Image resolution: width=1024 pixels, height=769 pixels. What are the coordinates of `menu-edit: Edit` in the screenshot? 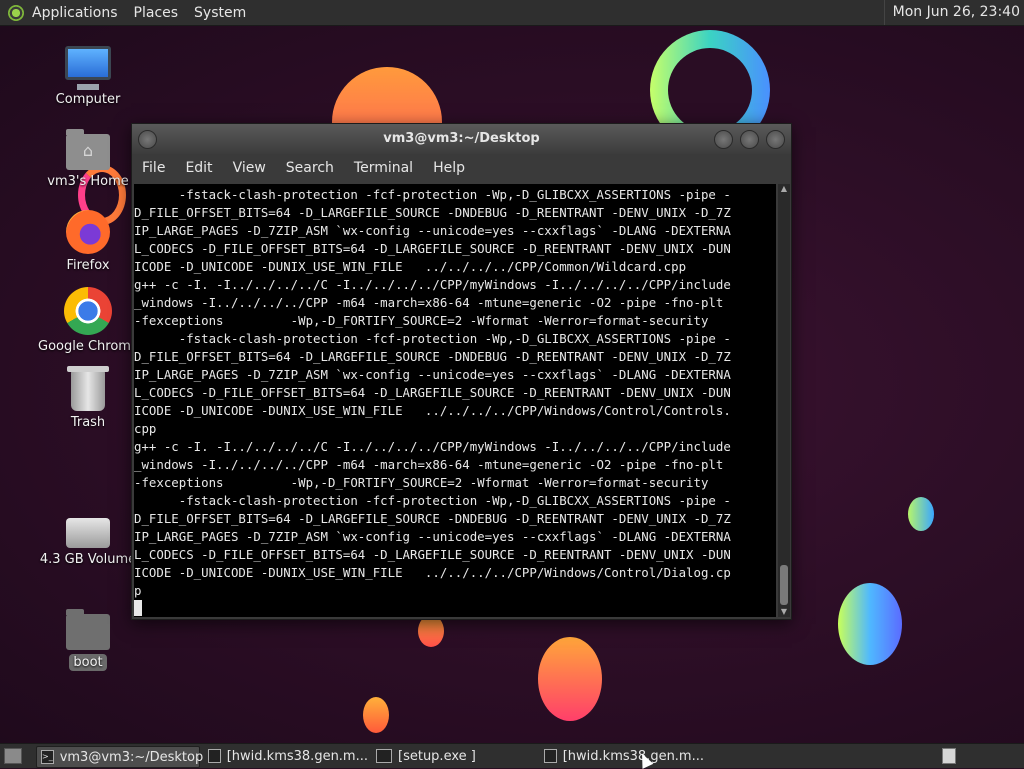 It's located at (198, 168).